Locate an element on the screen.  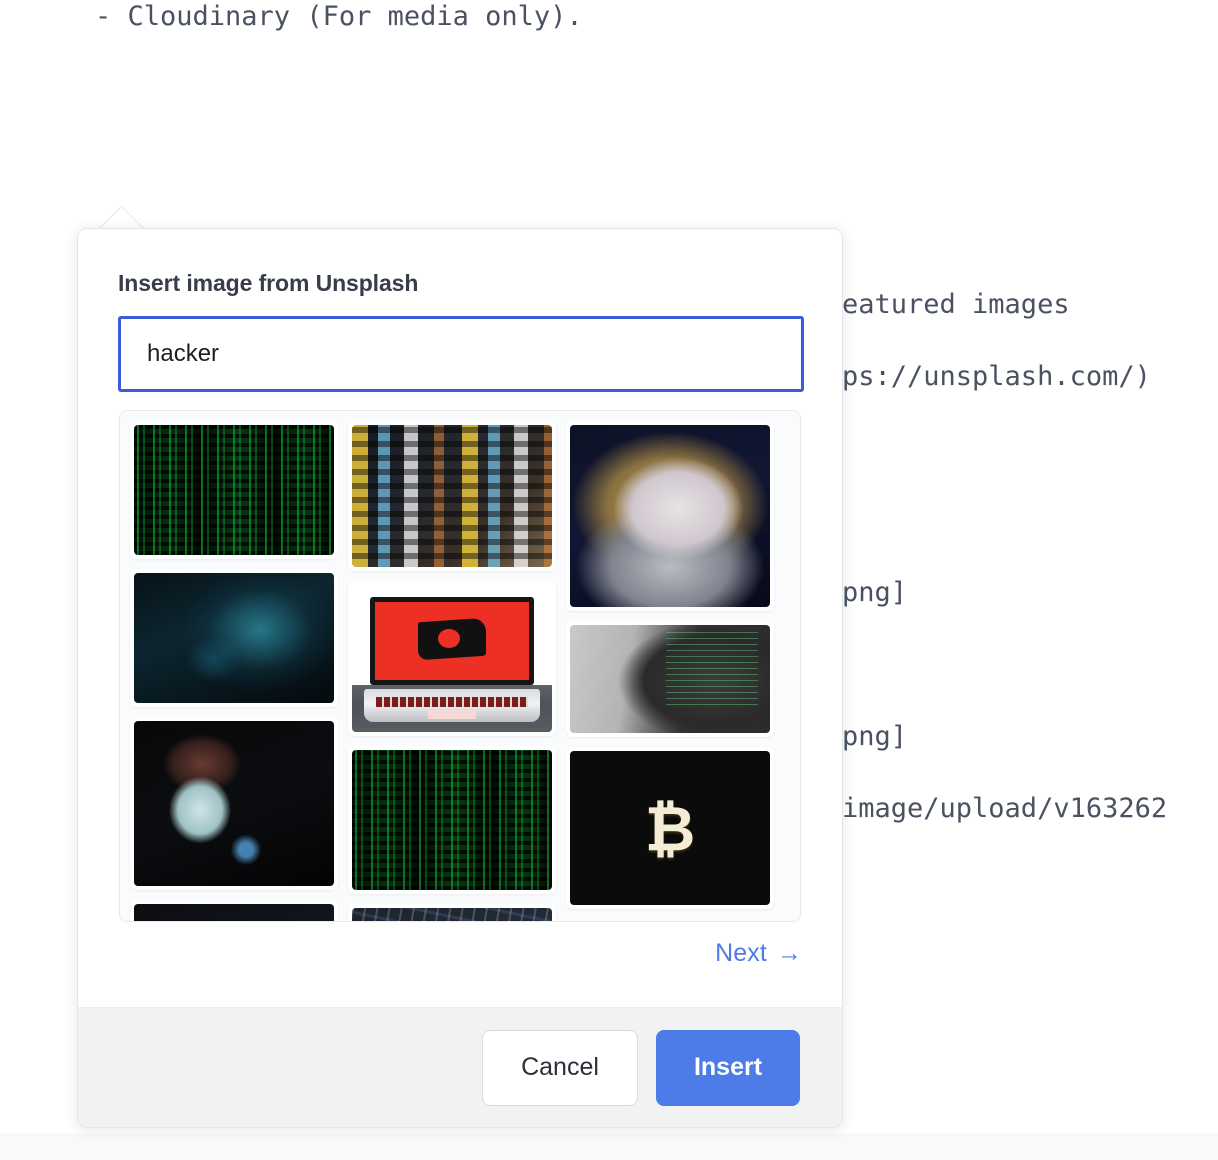
cancel-button: Cancel is located at coordinates (560, 1067).